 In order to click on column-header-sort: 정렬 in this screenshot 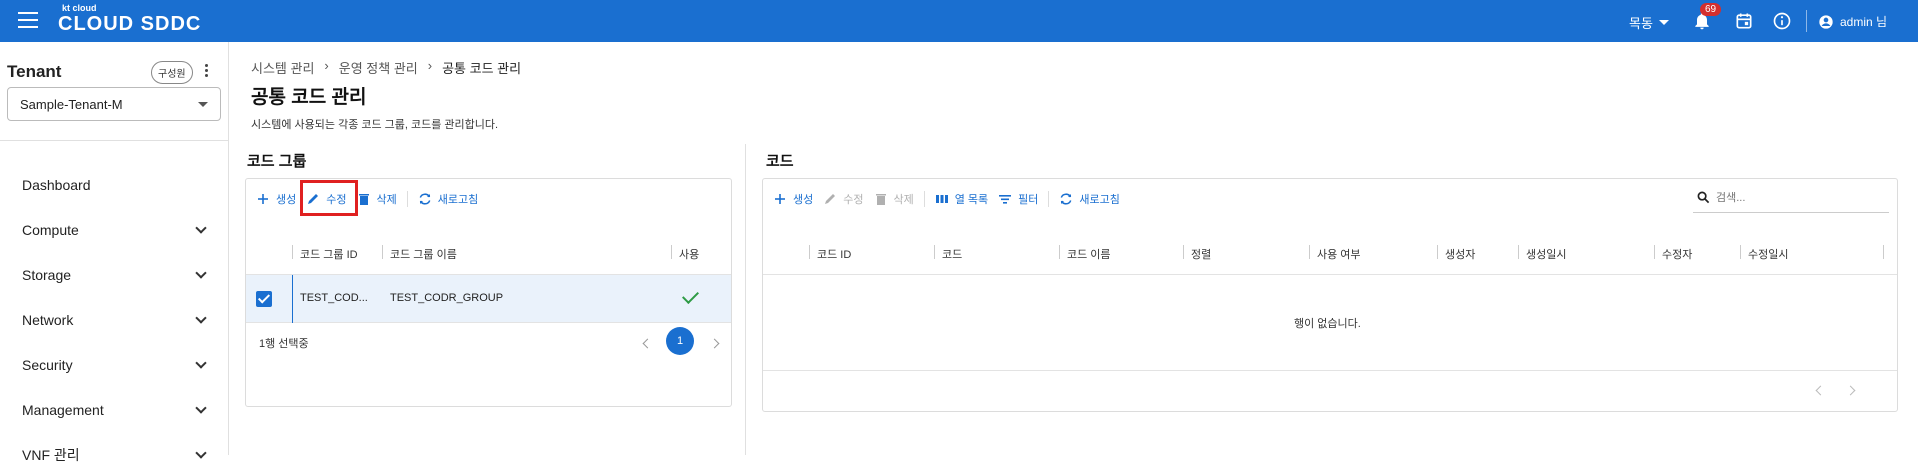, I will do `click(1201, 254)`.